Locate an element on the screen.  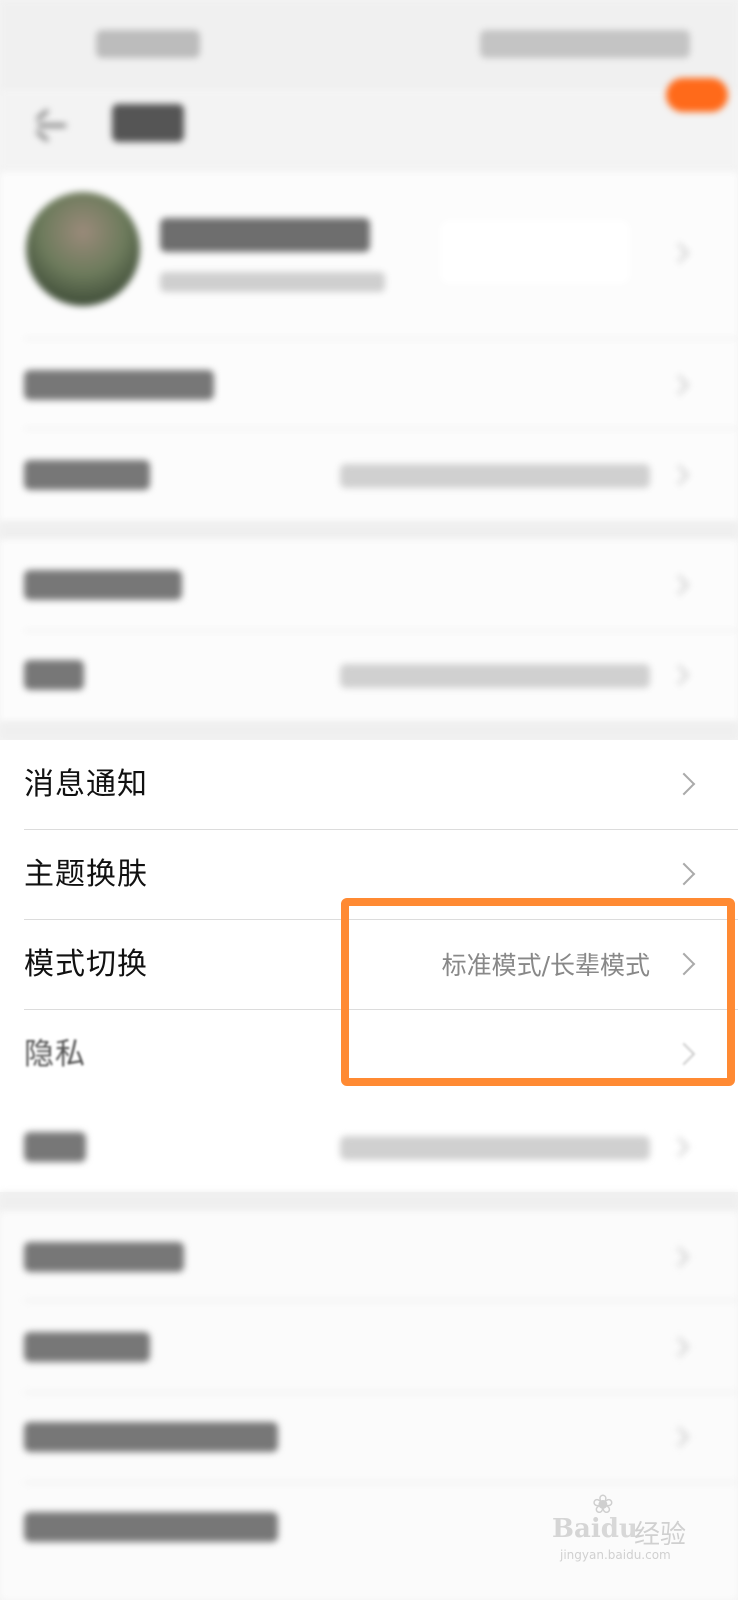
watermark-suffix: 经验 is located at coordinates (660, 1535).